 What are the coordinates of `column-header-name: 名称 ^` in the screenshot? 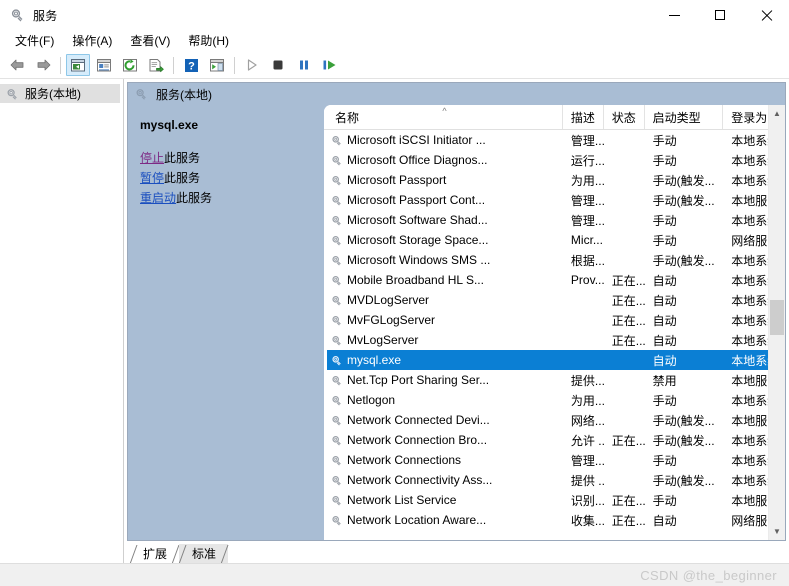 It's located at (445, 117).